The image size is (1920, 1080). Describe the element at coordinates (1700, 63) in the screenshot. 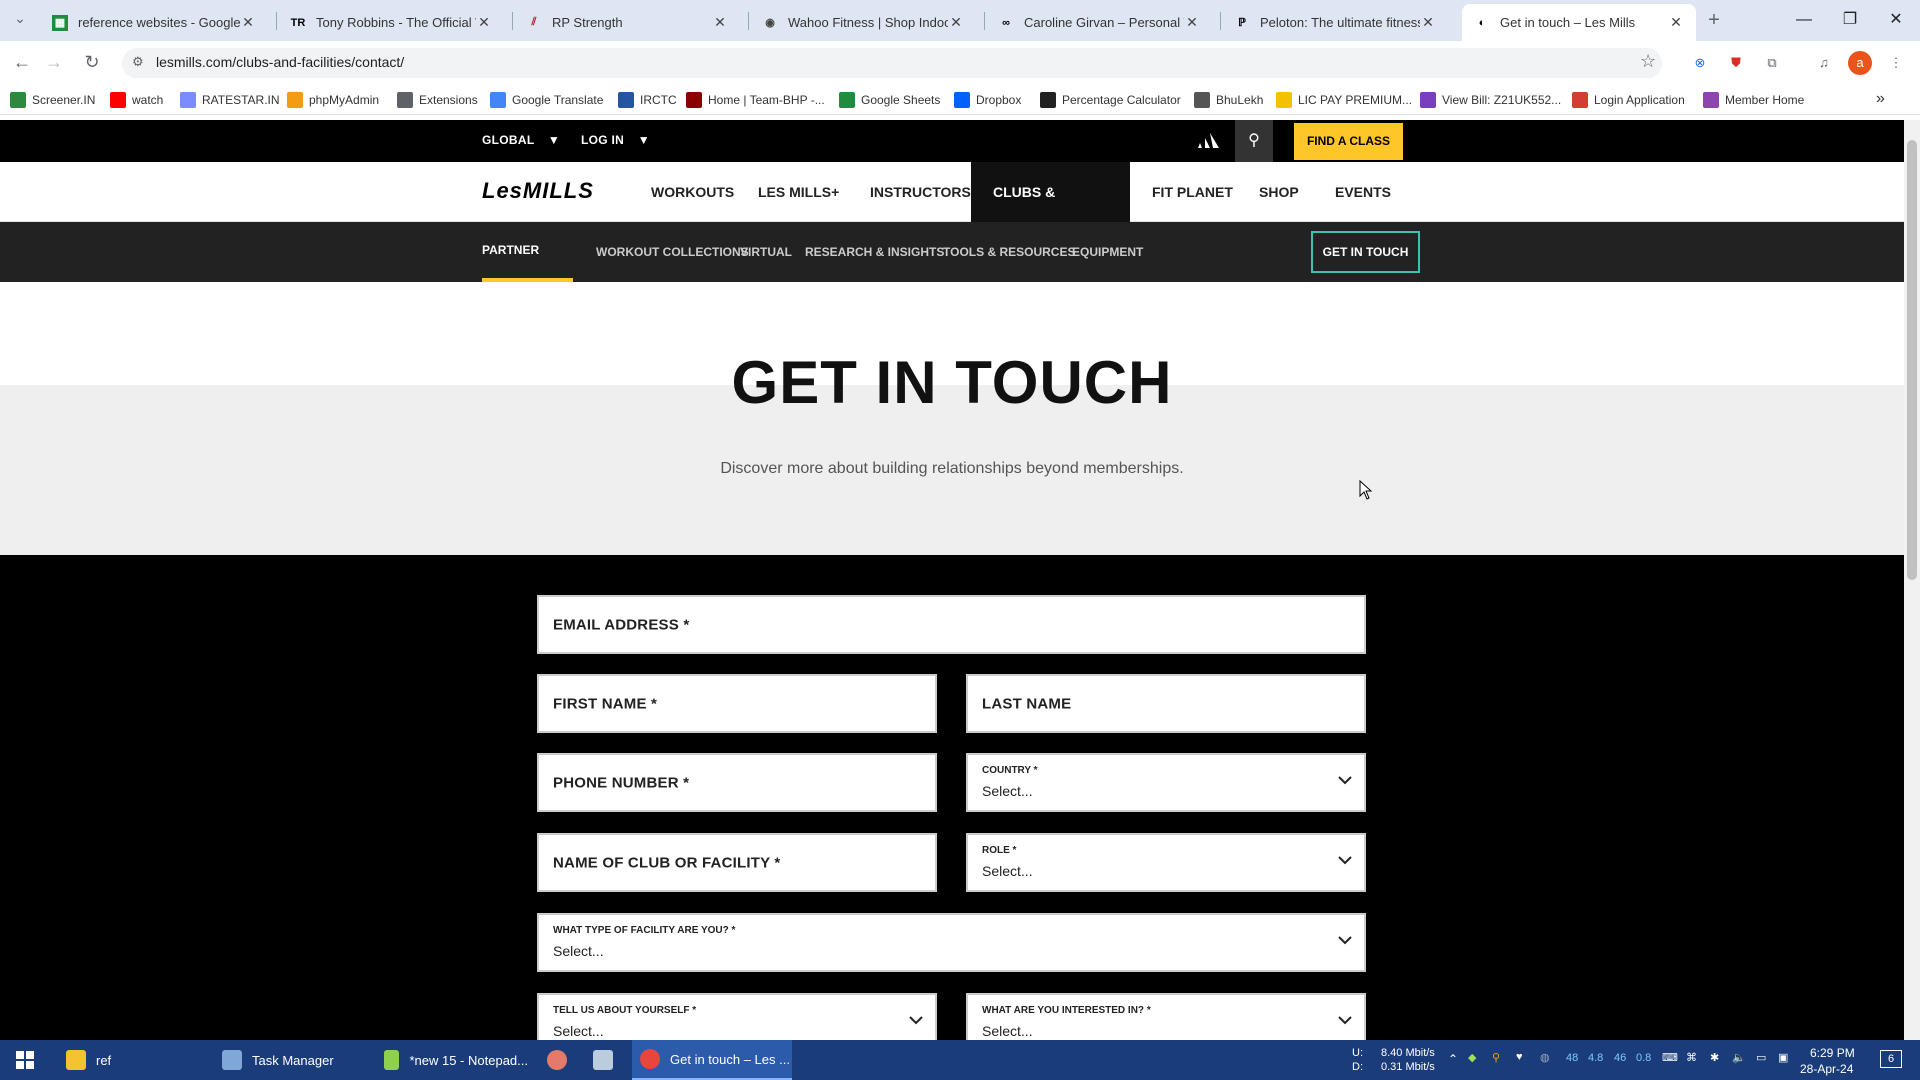

I see `extension-icon: ⊗` at that location.